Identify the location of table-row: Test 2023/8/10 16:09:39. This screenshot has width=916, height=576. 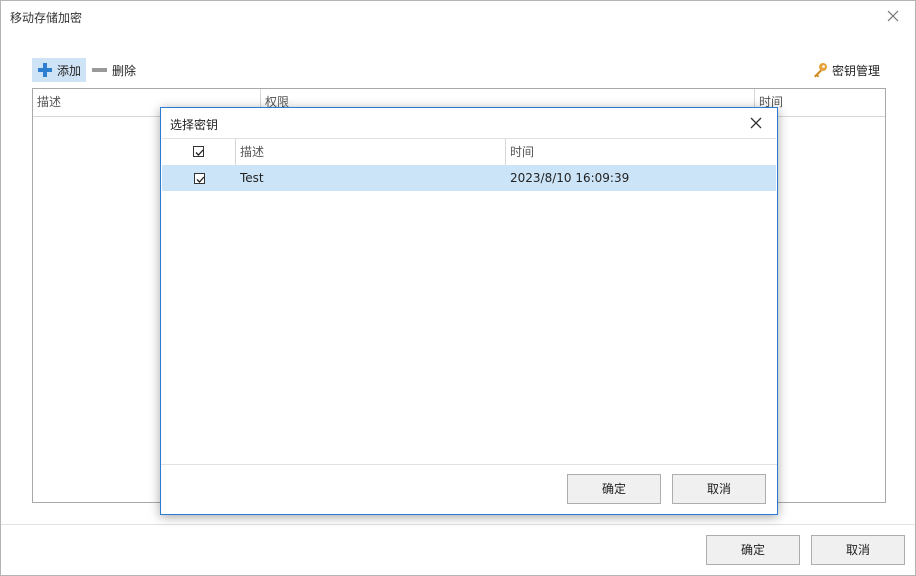
(469, 178).